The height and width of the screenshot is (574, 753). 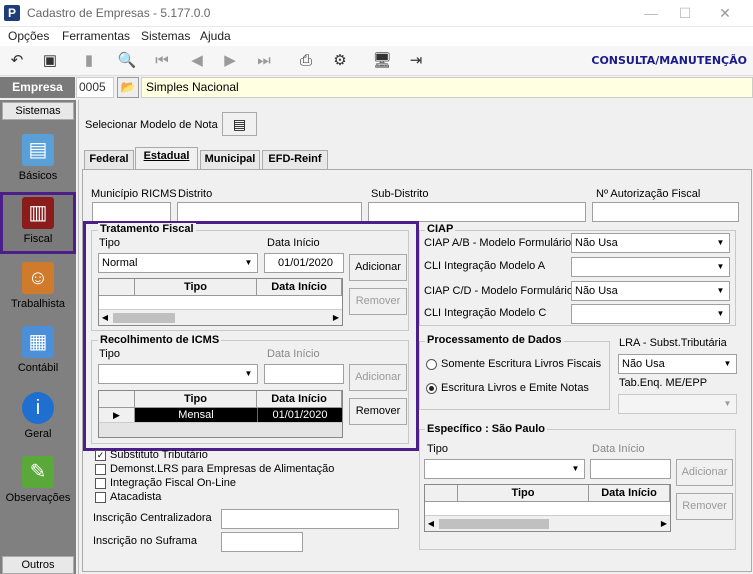 I want to click on modelo-nota-label: Selecionar Modelo de Nota, so click(x=151, y=125).